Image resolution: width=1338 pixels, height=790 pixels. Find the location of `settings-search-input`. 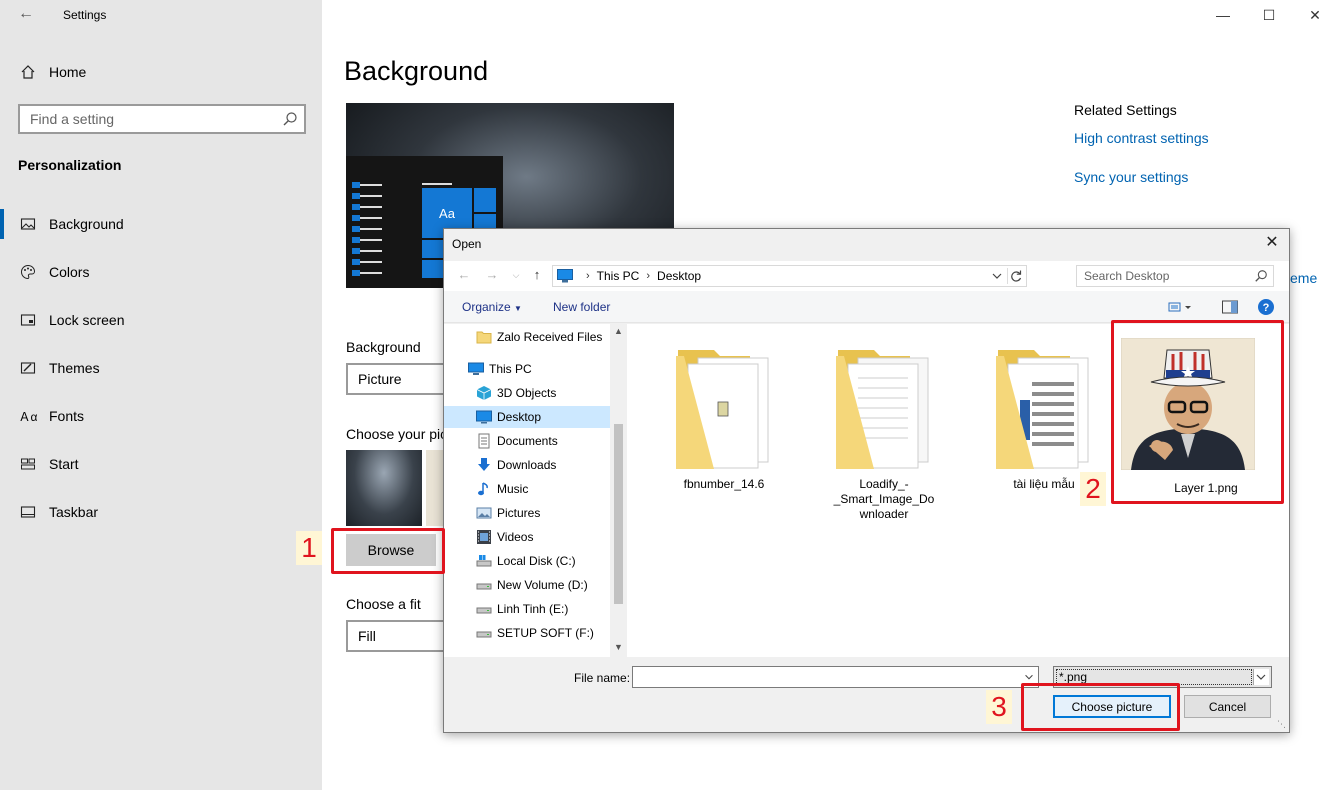

settings-search-input is located at coordinates (150, 119).